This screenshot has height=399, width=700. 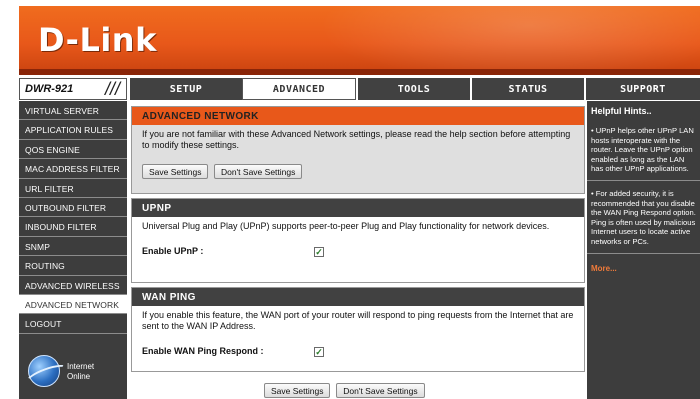 What do you see at coordinates (358, 171) in the screenshot?
I see `advanced-network-buttons: Save Settings Don't Save Settings` at bounding box center [358, 171].